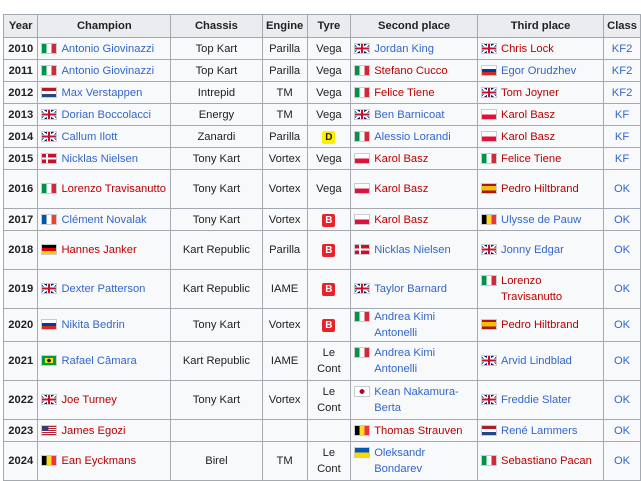 Image resolution: width=641 pixels, height=481 pixels. Describe the element at coordinates (622, 26) in the screenshot. I see `header-class: Class` at that location.